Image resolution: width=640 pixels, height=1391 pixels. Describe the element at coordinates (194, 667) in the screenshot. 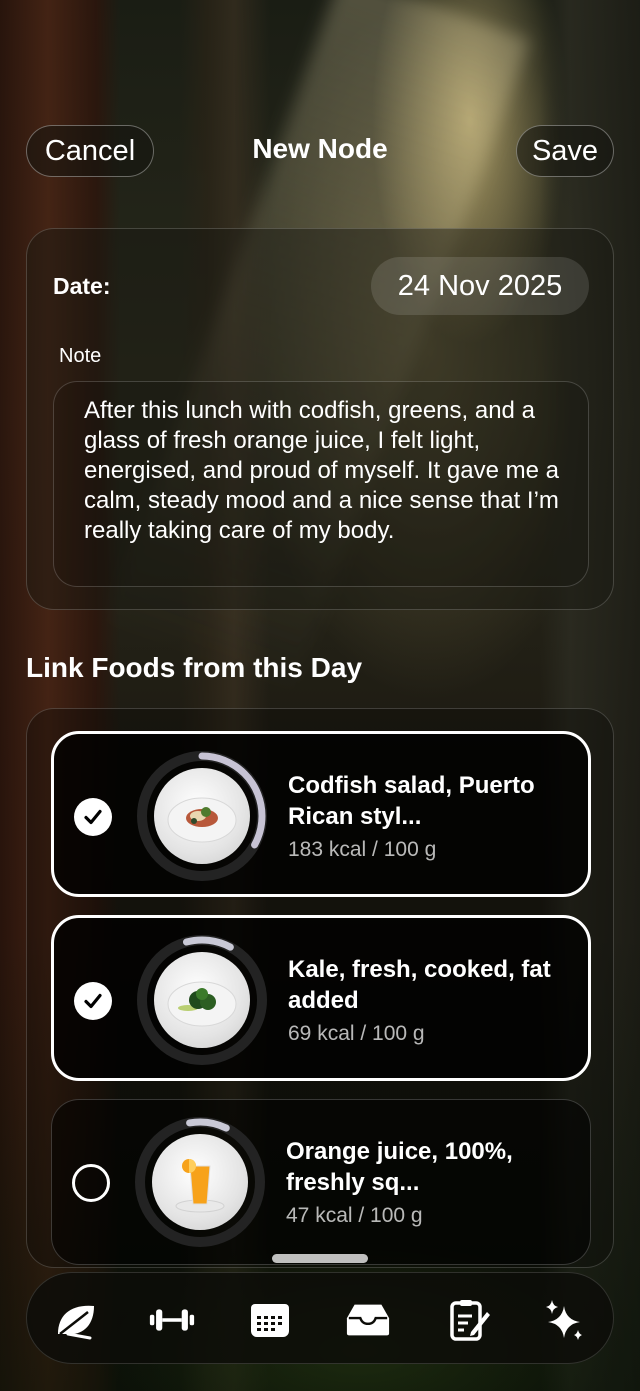

I see `link-foods-title: Link Foods from this Day` at that location.